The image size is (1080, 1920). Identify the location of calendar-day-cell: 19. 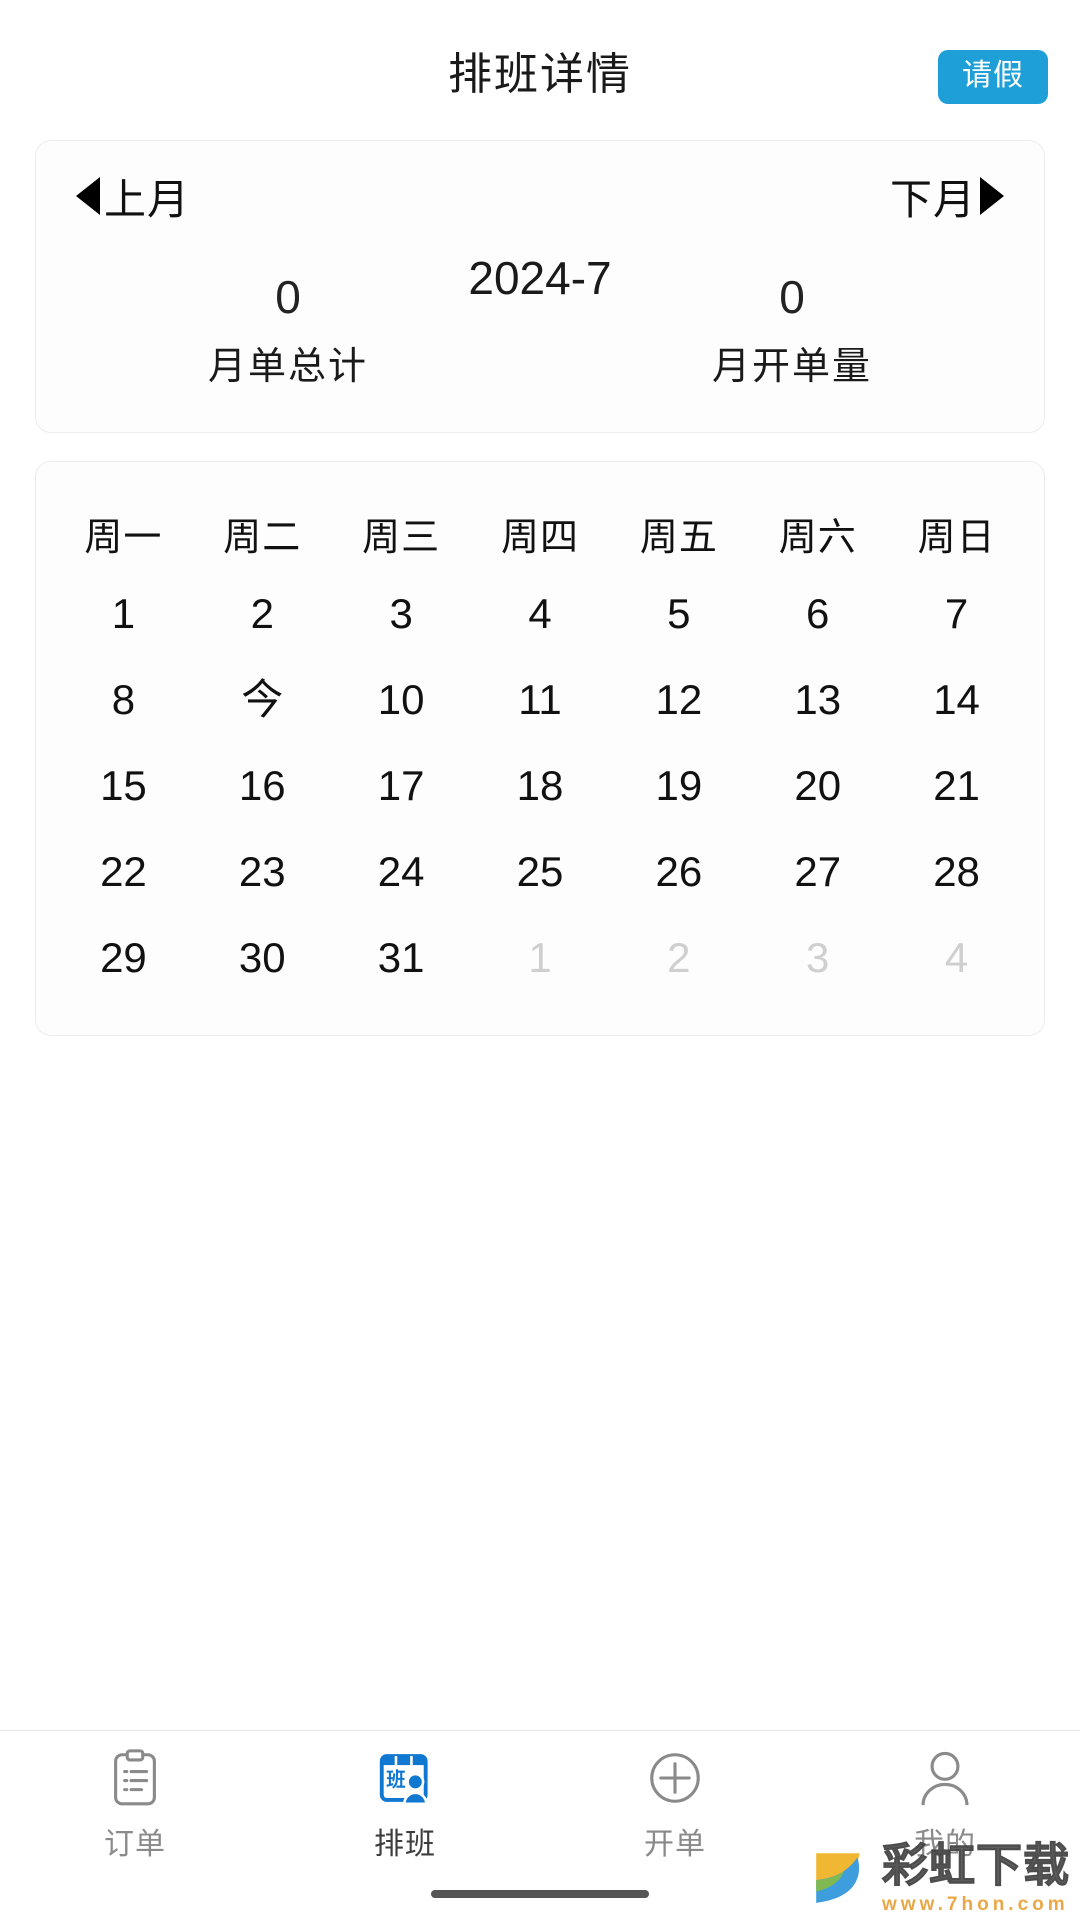
(678, 786).